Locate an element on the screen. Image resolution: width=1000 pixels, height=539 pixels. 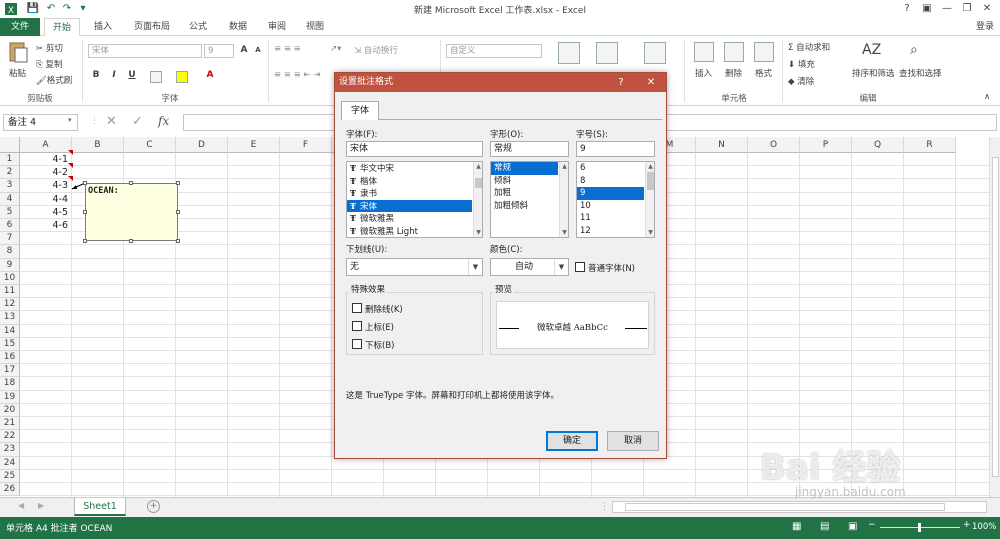
row-header-23: 23 is located at coordinates (10, 450).